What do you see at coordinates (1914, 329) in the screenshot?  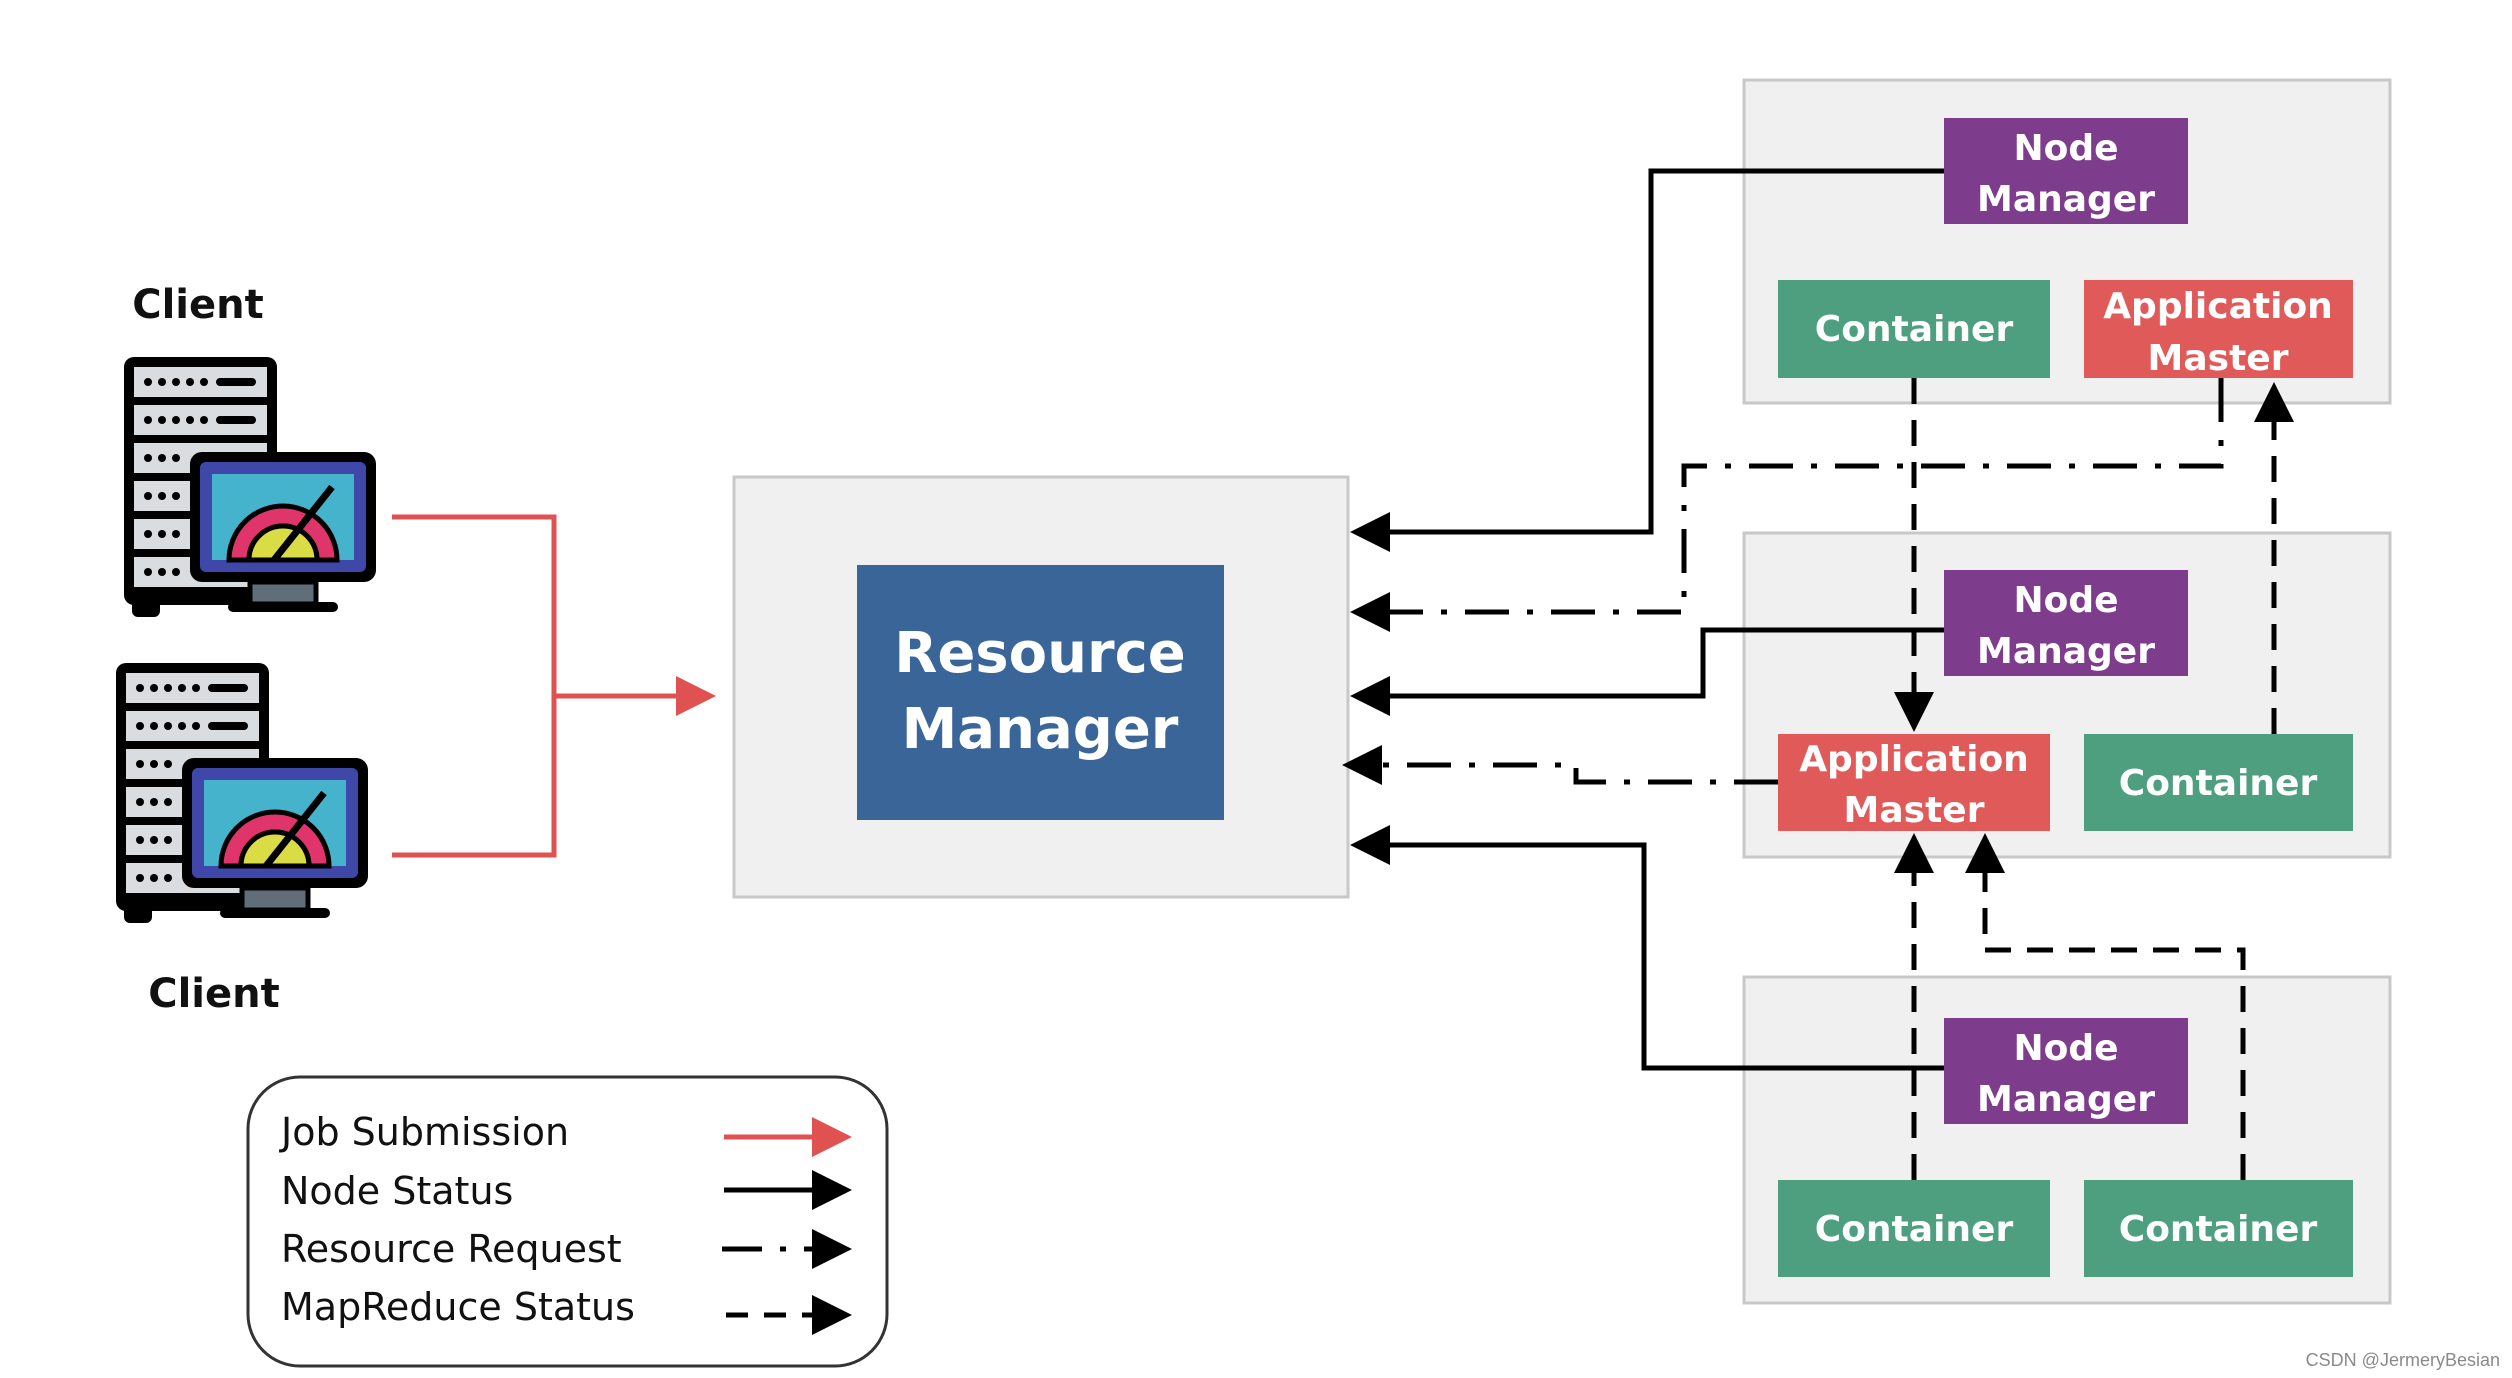 I see `container-label-1a: Container` at bounding box center [1914, 329].